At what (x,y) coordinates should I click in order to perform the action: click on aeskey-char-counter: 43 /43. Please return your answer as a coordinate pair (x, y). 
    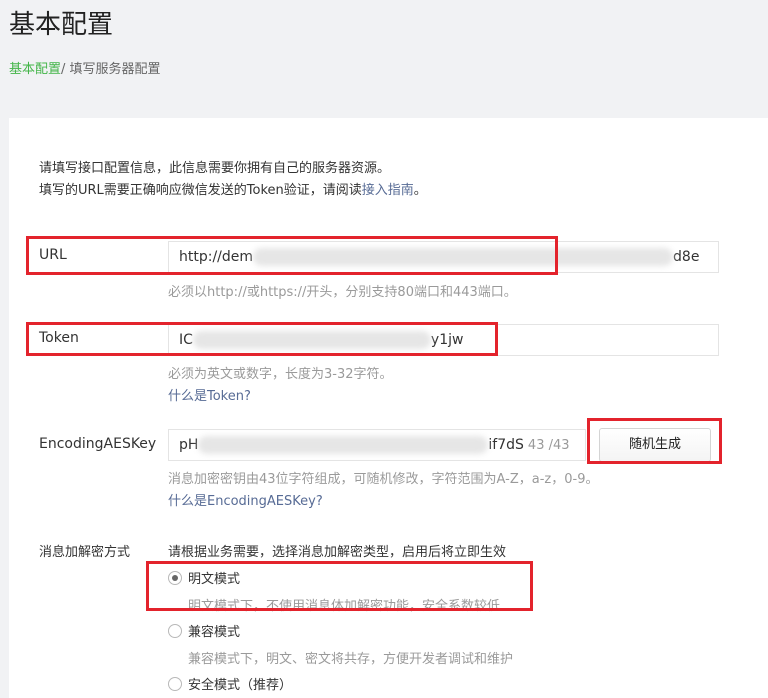
    Looking at the image, I should click on (548, 445).